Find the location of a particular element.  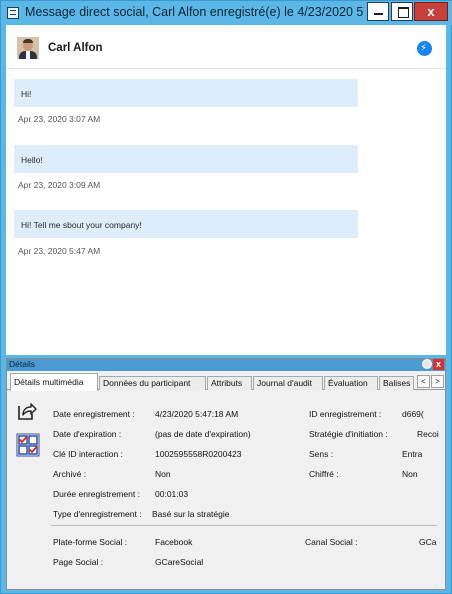

tab-balises: Balises is located at coordinates (396, 383).